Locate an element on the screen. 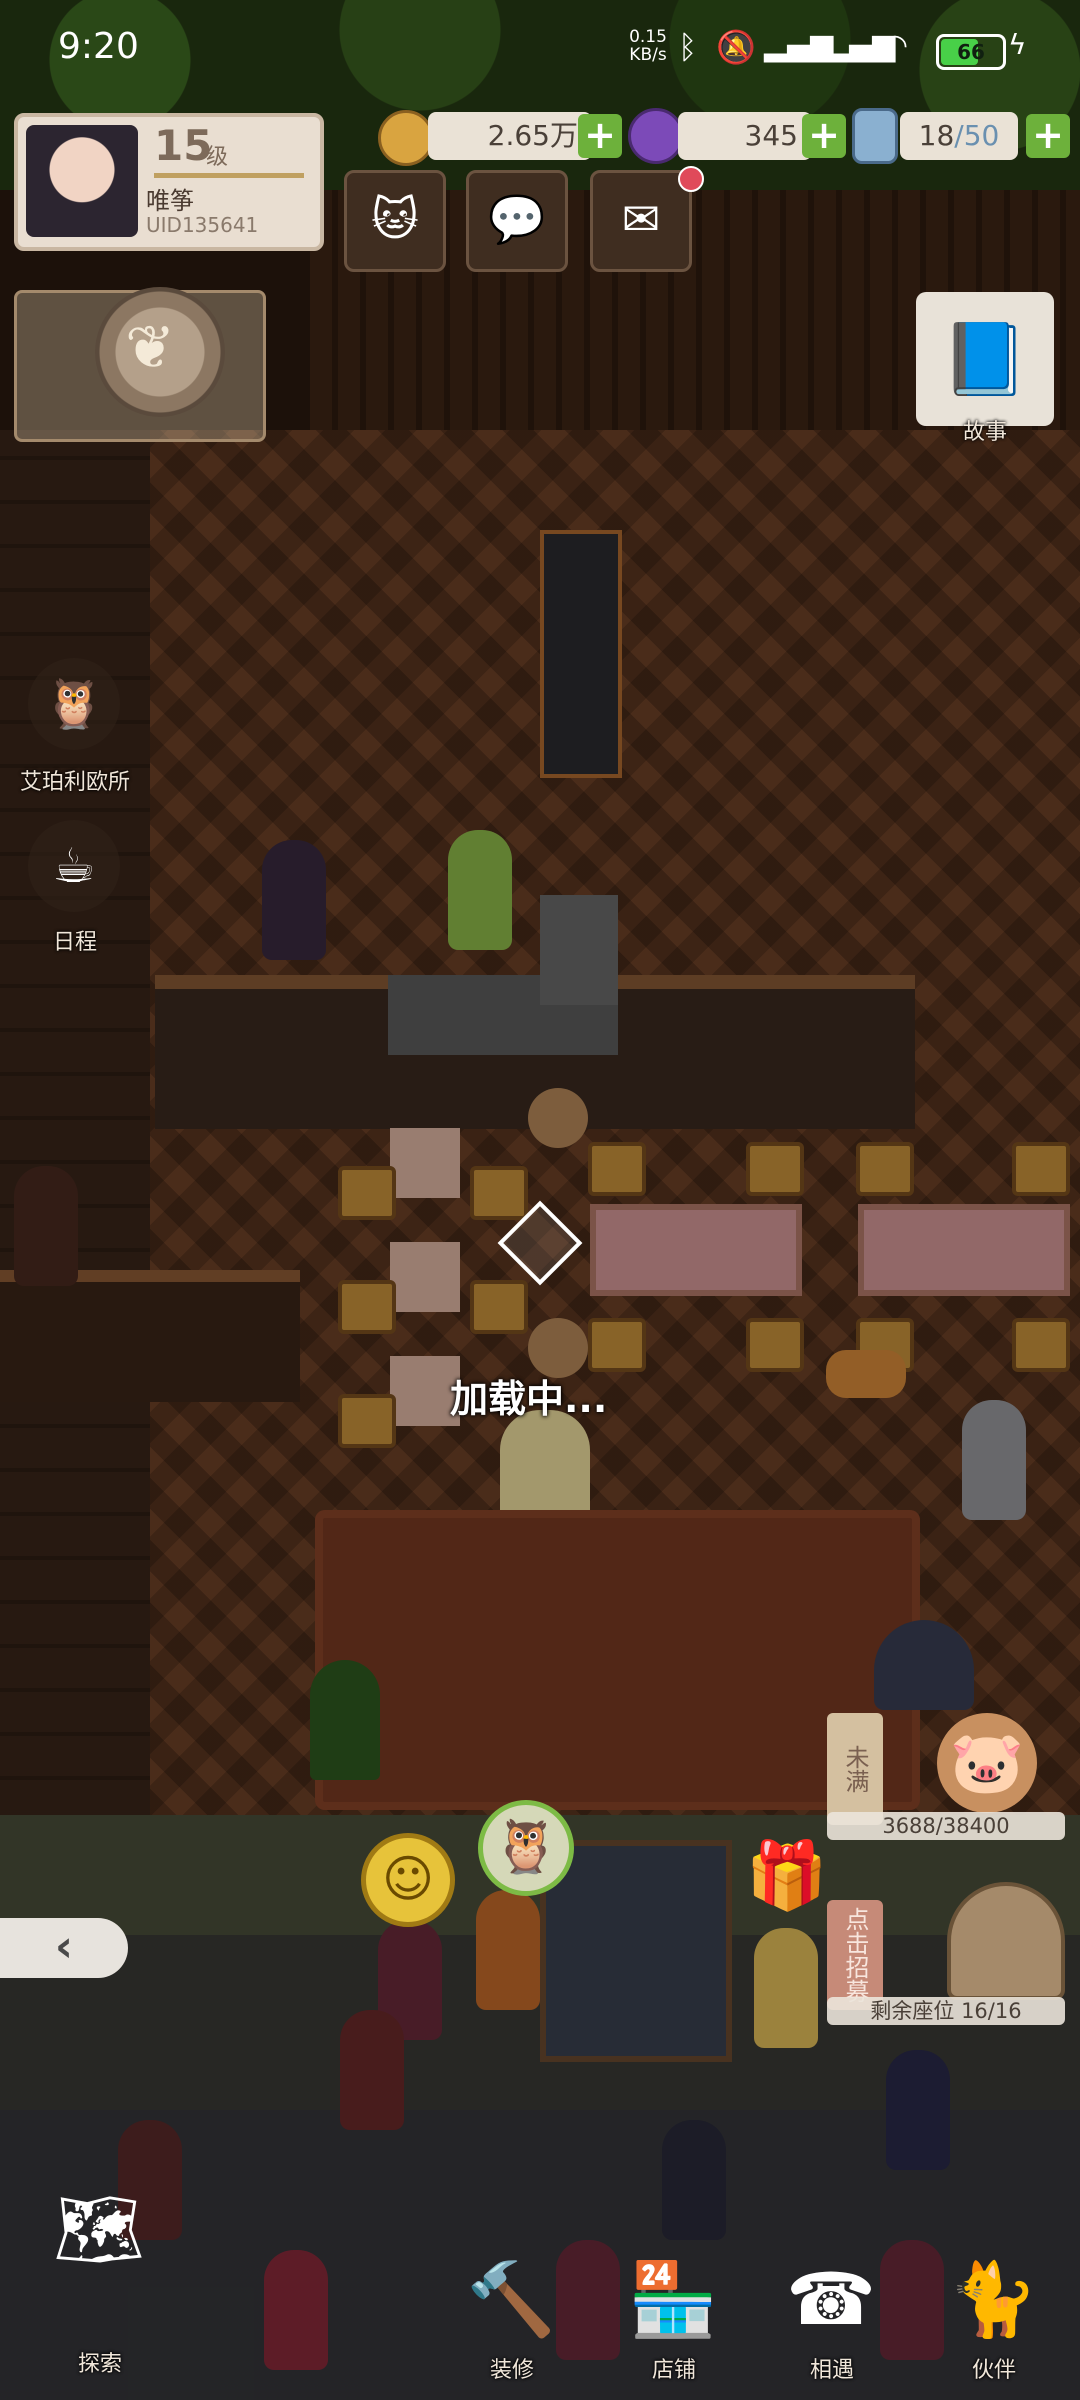 This screenshot has height=2400, width=1080. recruit-widget: 点击招募 is located at coordinates (946, 1946).